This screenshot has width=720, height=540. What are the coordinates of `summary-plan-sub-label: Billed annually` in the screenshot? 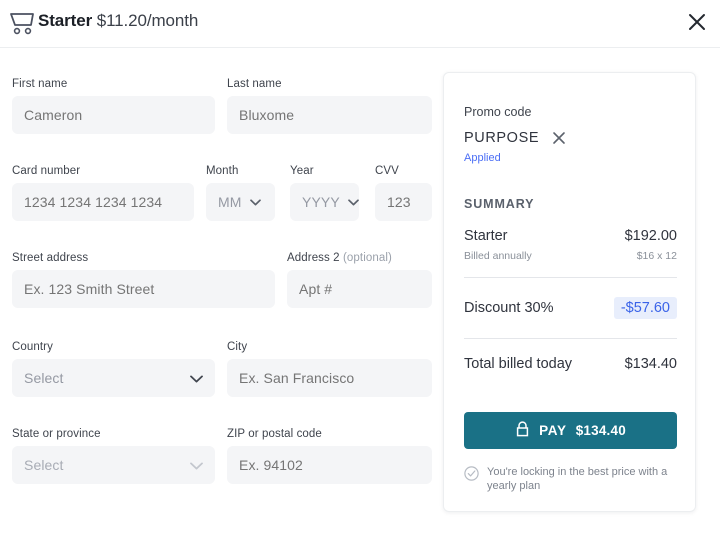 It's located at (498, 256).